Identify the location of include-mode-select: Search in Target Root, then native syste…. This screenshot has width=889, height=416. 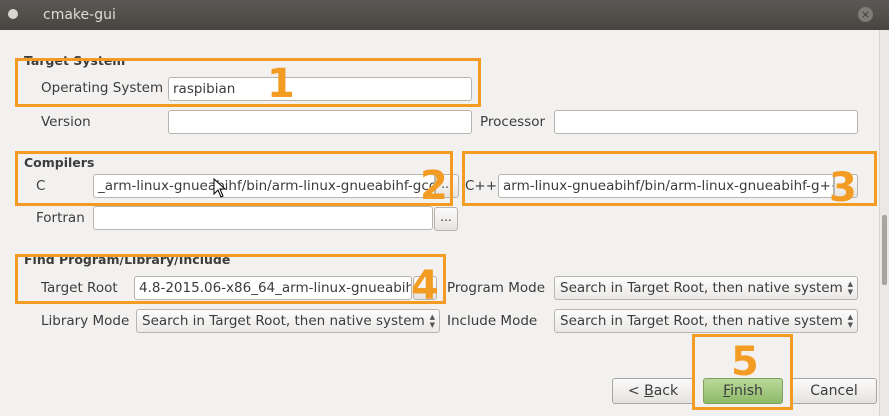
(706, 321).